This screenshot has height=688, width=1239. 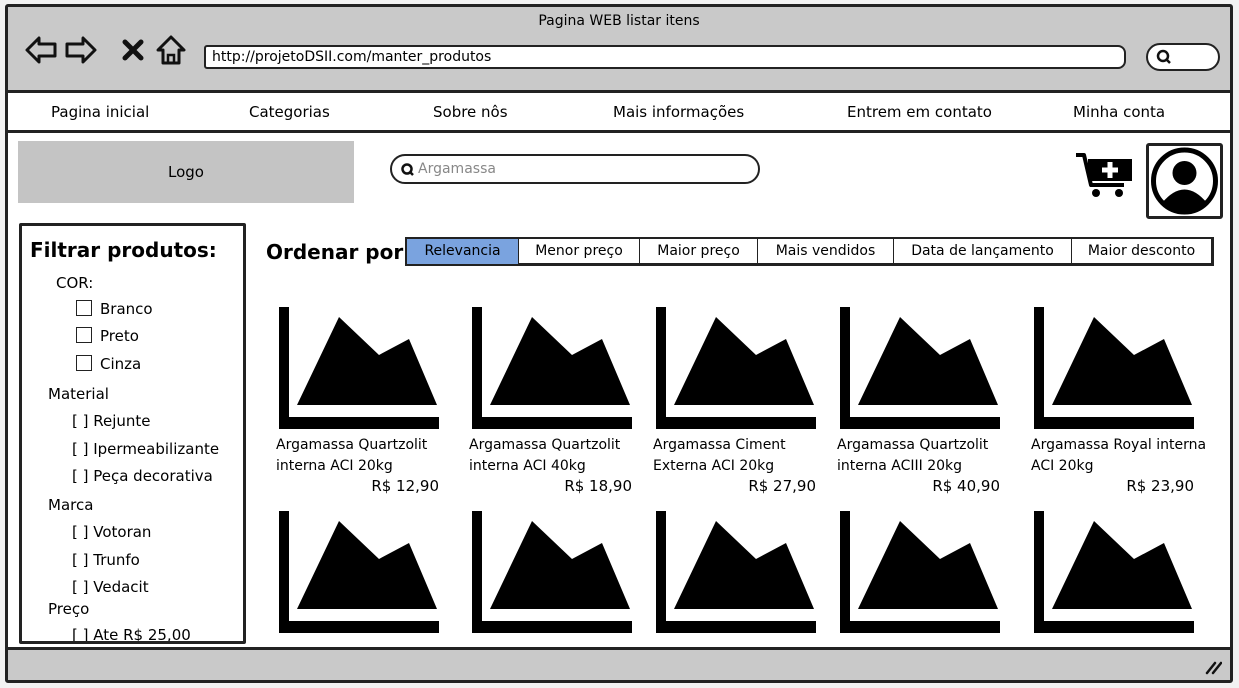 What do you see at coordinates (782, 486) in the screenshot?
I see `product-price: R$ 27,90` at bounding box center [782, 486].